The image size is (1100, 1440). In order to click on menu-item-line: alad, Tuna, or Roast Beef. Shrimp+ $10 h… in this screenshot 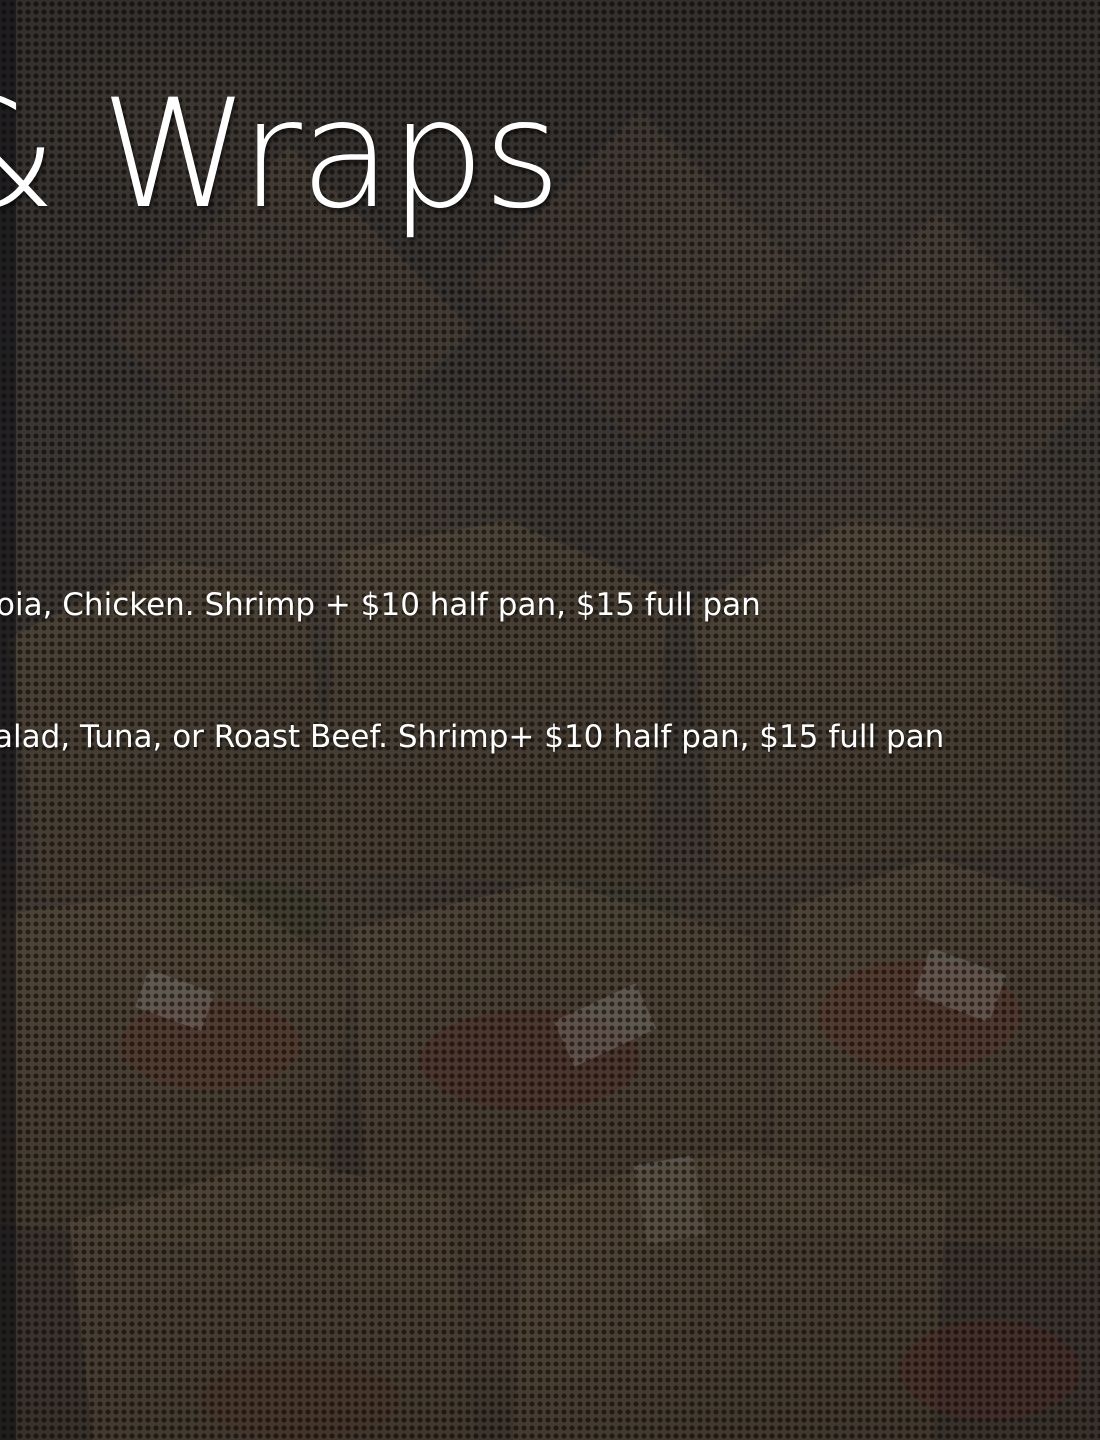, I will do `click(472, 737)`.